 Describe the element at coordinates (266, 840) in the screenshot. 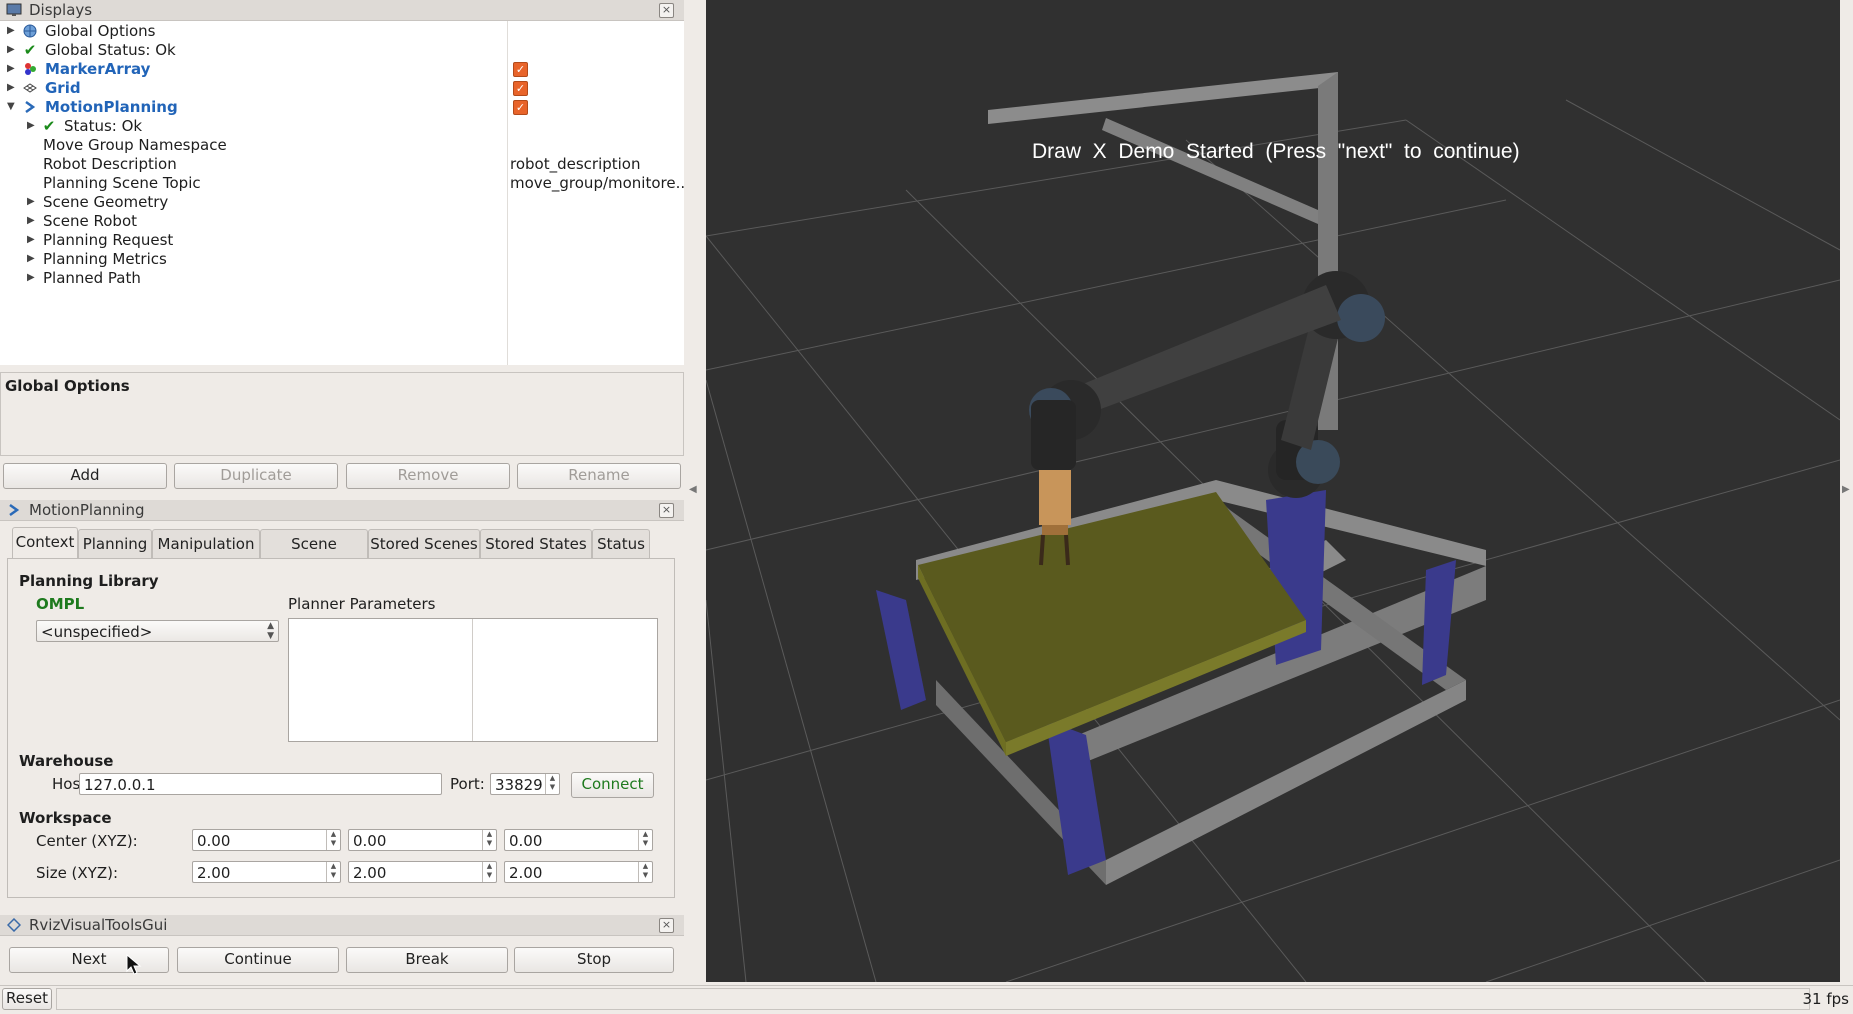

I see `center-x-input: 0.00 ▲ ▼` at that location.